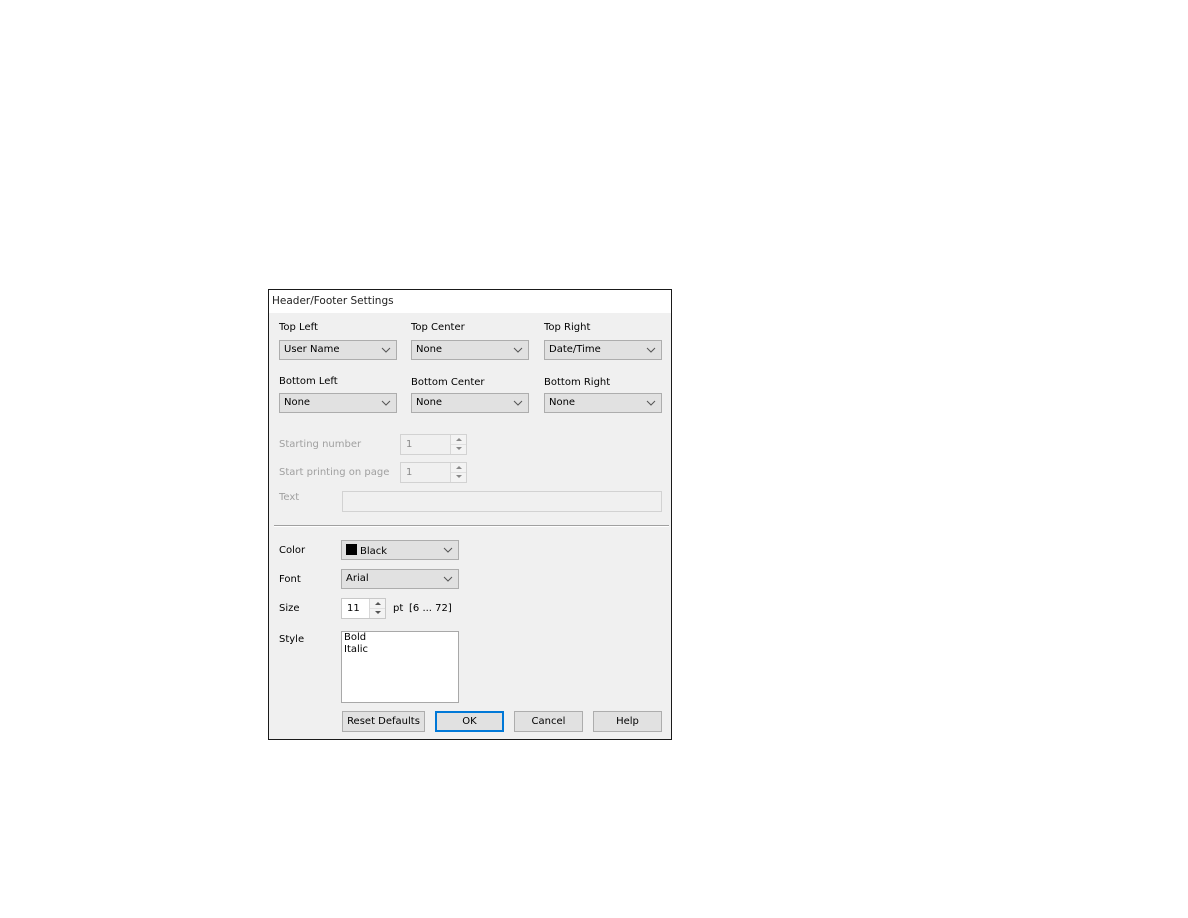 The width and height of the screenshot is (1188, 918). What do you see at coordinates (308, 381) in the screenshot?
I see `bottom-left-label: Bottom Left` at bounding box center [308, 381].